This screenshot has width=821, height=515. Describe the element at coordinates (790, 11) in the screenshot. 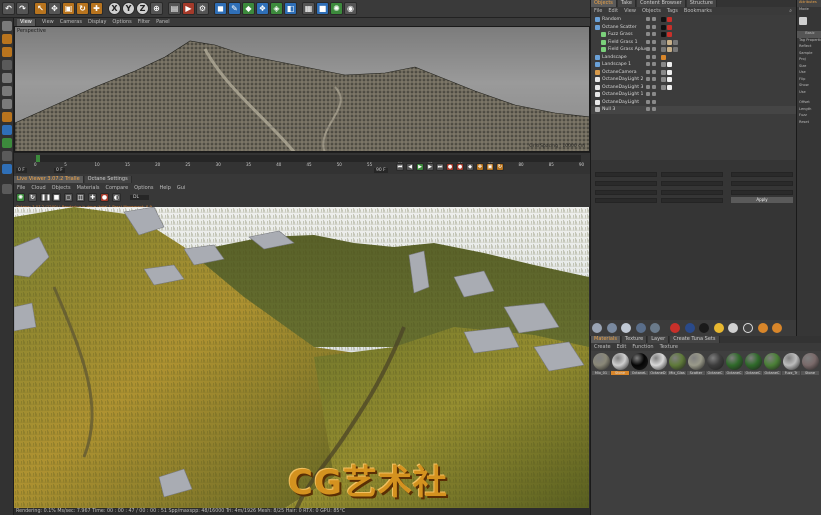

I see `om-search-icon: ⌕` at that location.